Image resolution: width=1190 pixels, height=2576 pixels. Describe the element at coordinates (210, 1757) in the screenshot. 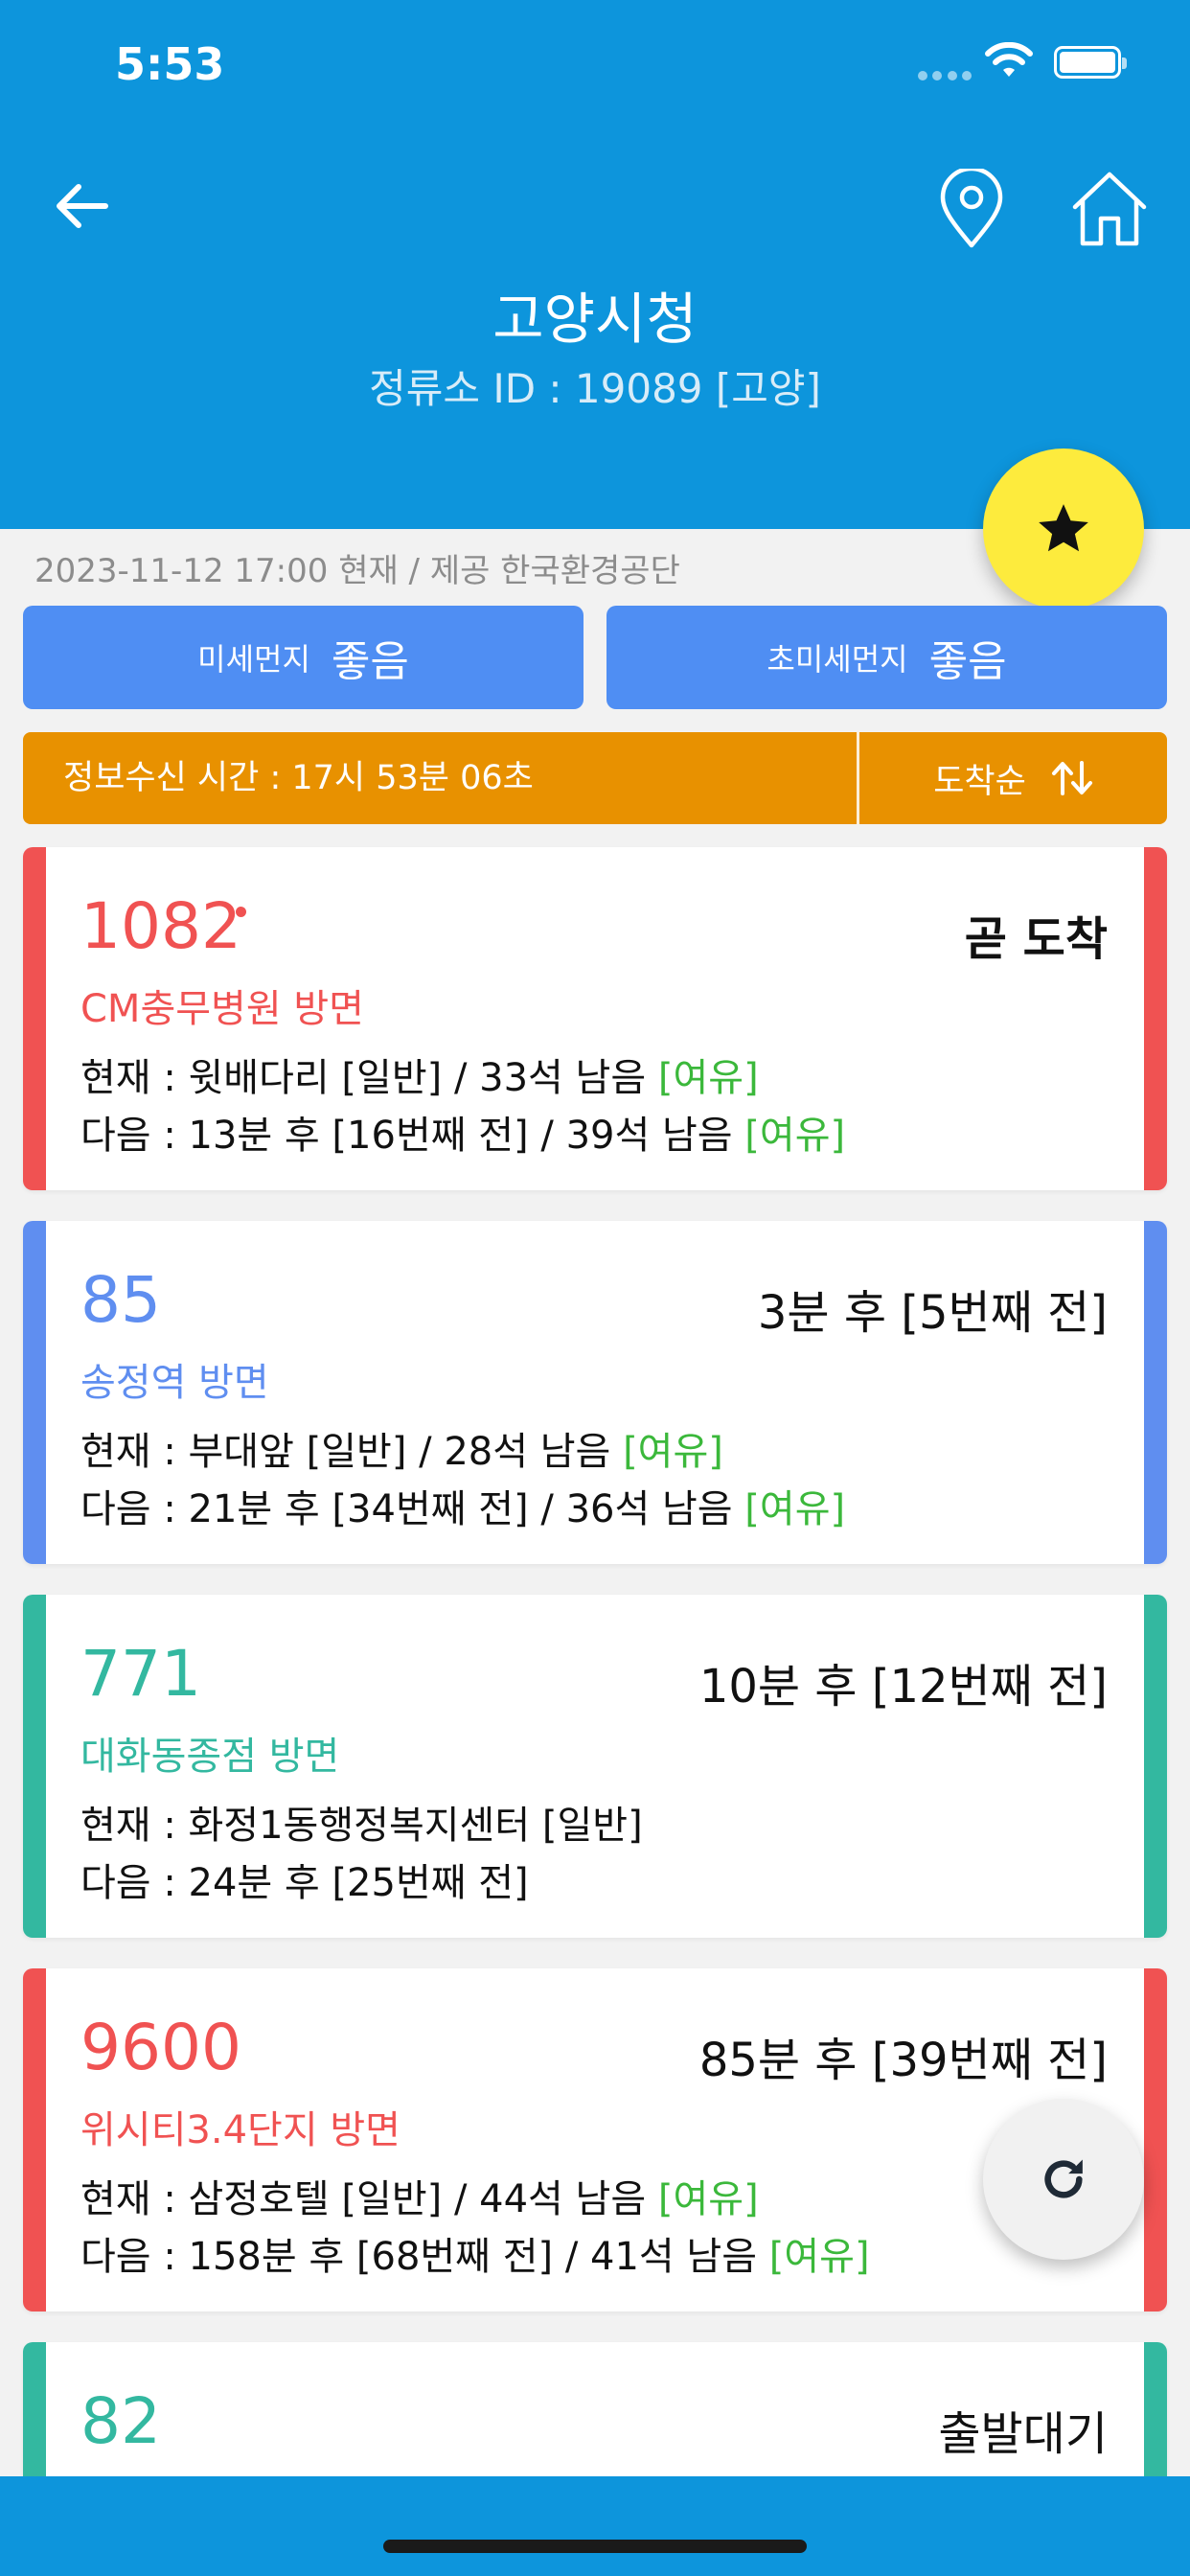

I see `direction: 대화동종점 방면` at that location.